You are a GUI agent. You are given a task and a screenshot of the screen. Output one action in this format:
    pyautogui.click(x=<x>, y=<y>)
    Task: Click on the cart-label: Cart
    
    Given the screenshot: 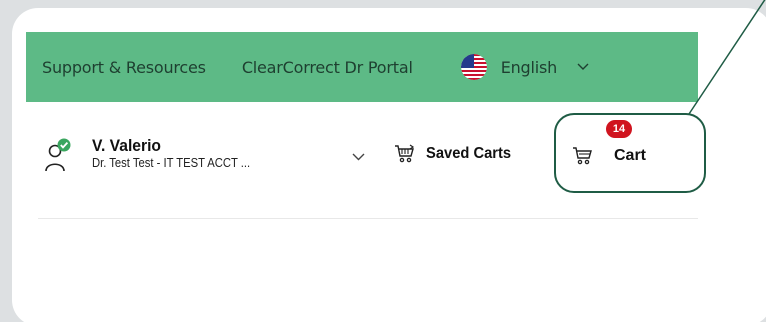 What is the action you would take?
    pyautogui.click(x=630, y=155)
    